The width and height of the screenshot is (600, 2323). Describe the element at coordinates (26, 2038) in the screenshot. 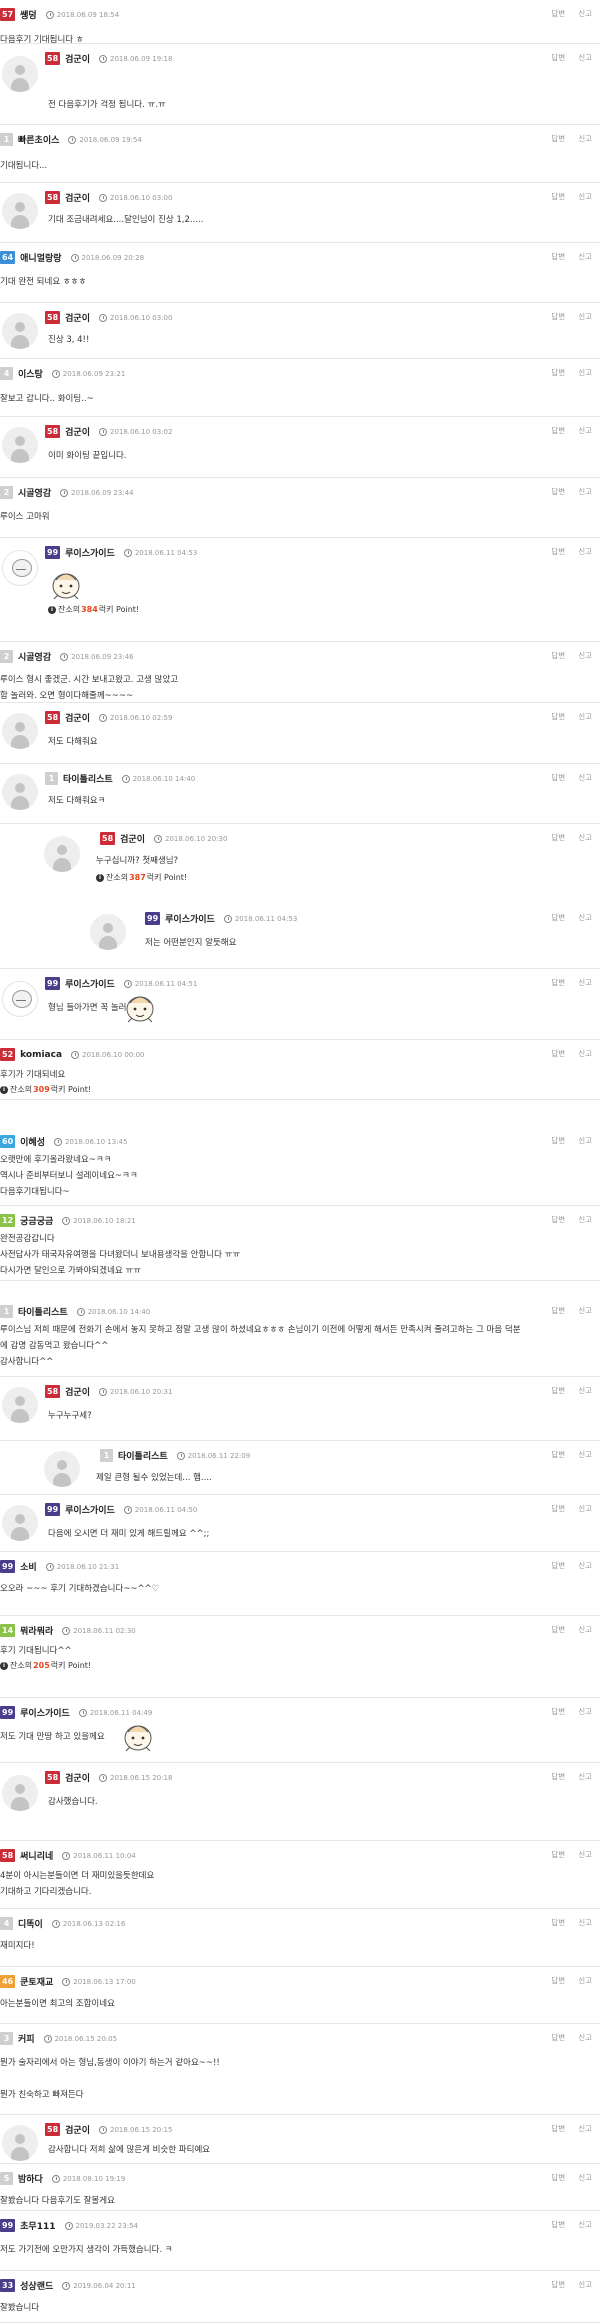

I see `author-name: 커피` at that location.